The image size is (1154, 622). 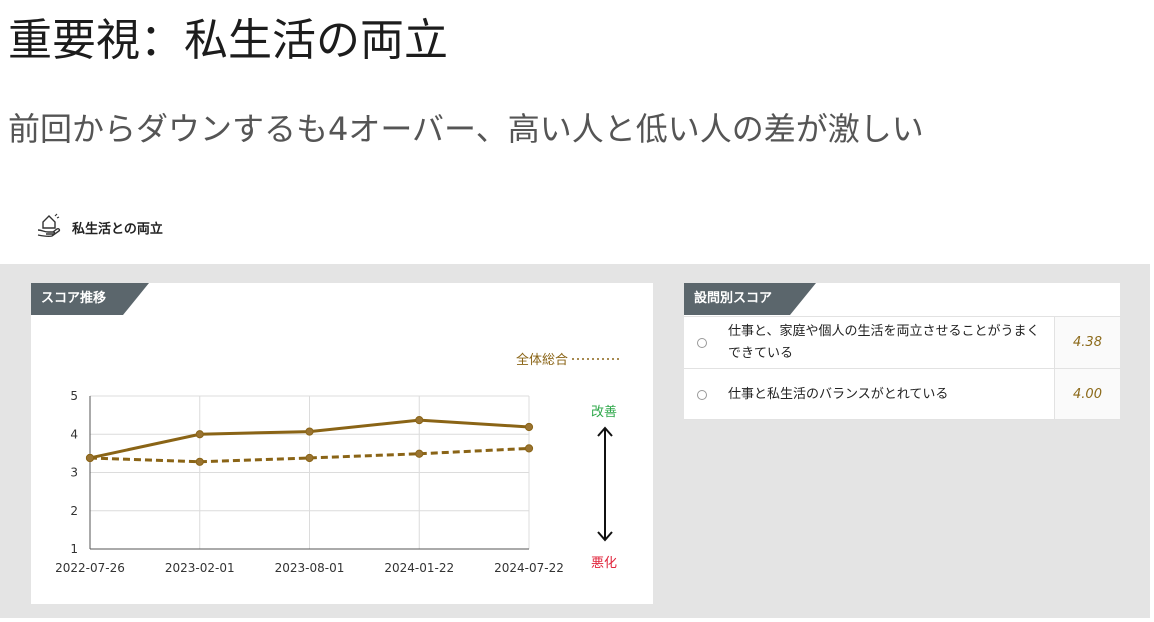 I want to click on y-tick-label: 4, so click(x=74, y=434).